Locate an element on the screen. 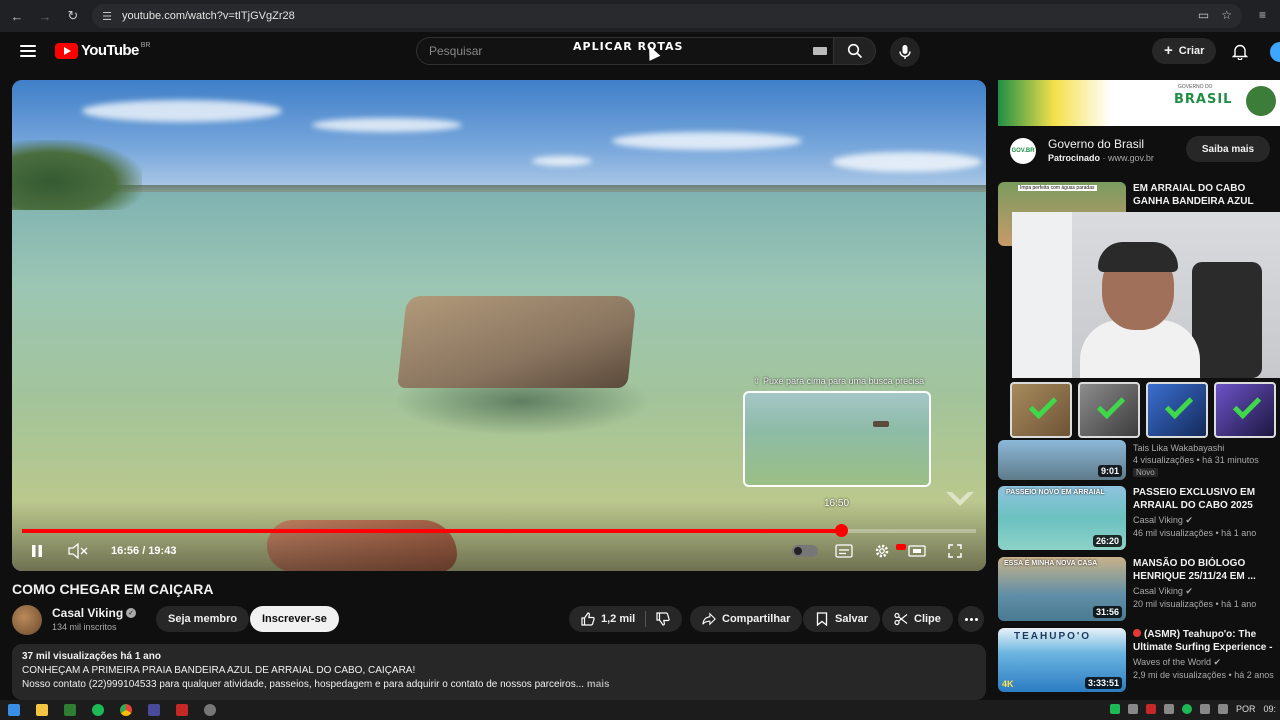 Image resolution: width=1280 pixels, height=720 pixels. gov-br-logo: GOV.BR is located at coordinates (1023, 151).